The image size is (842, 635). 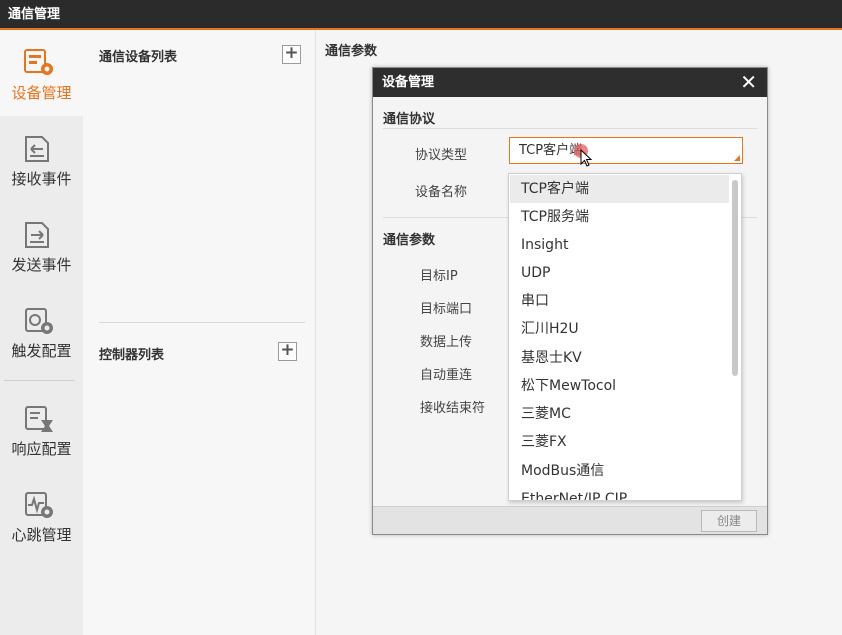 What do you see at coordinates (409, 119) in the screenshot?
I see `protocol-section-title: 通信协议` at bounding box center [409, 119].